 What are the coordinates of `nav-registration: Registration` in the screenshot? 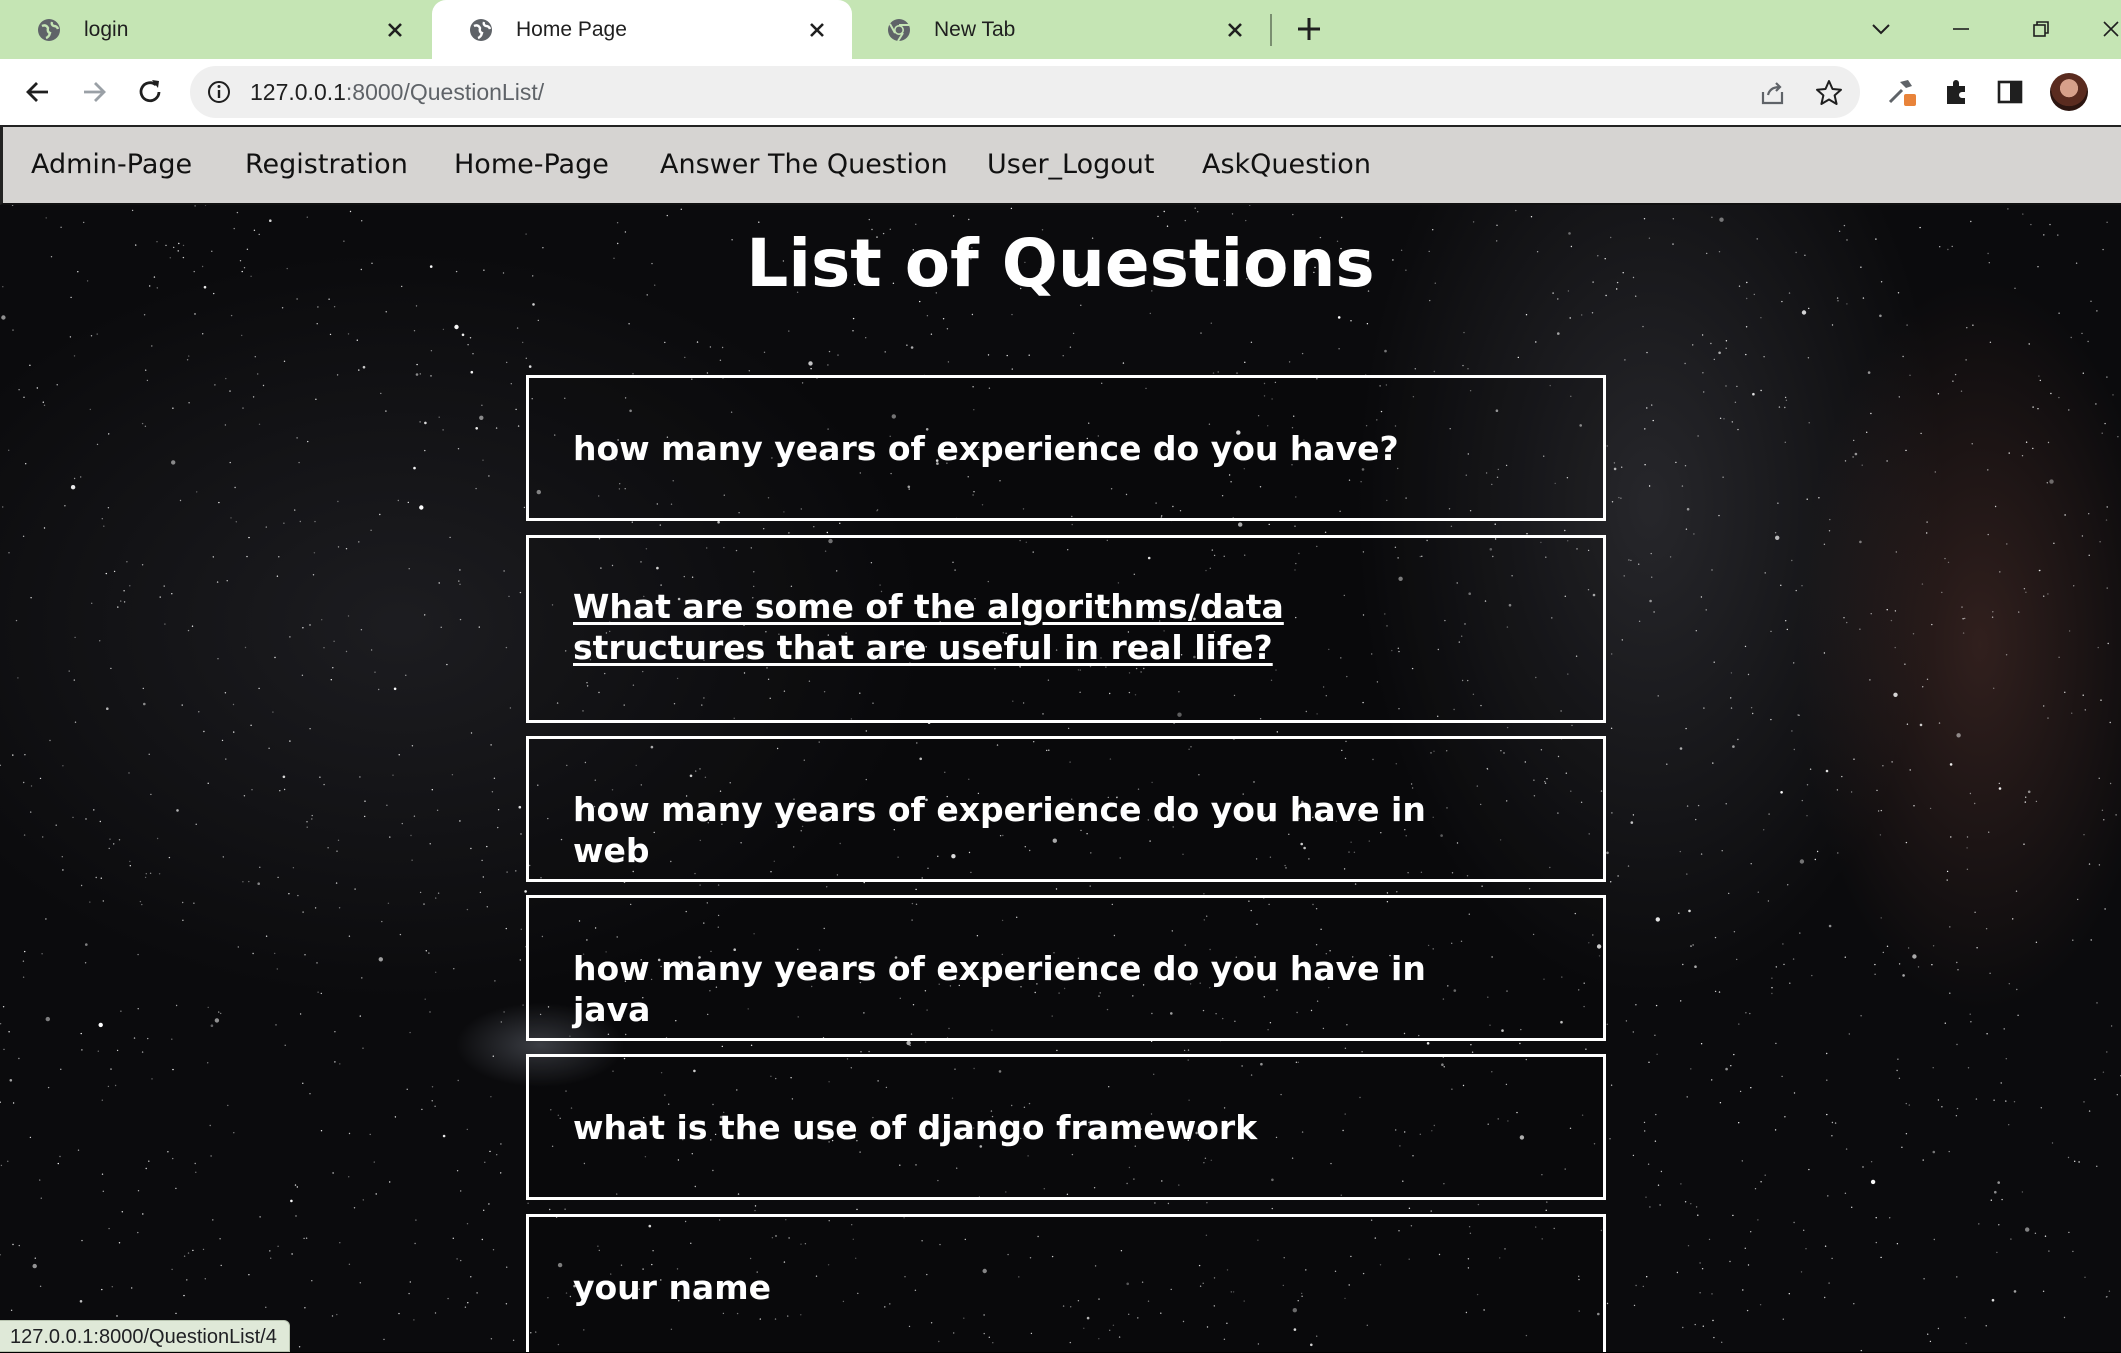 It's located at (326, 165).